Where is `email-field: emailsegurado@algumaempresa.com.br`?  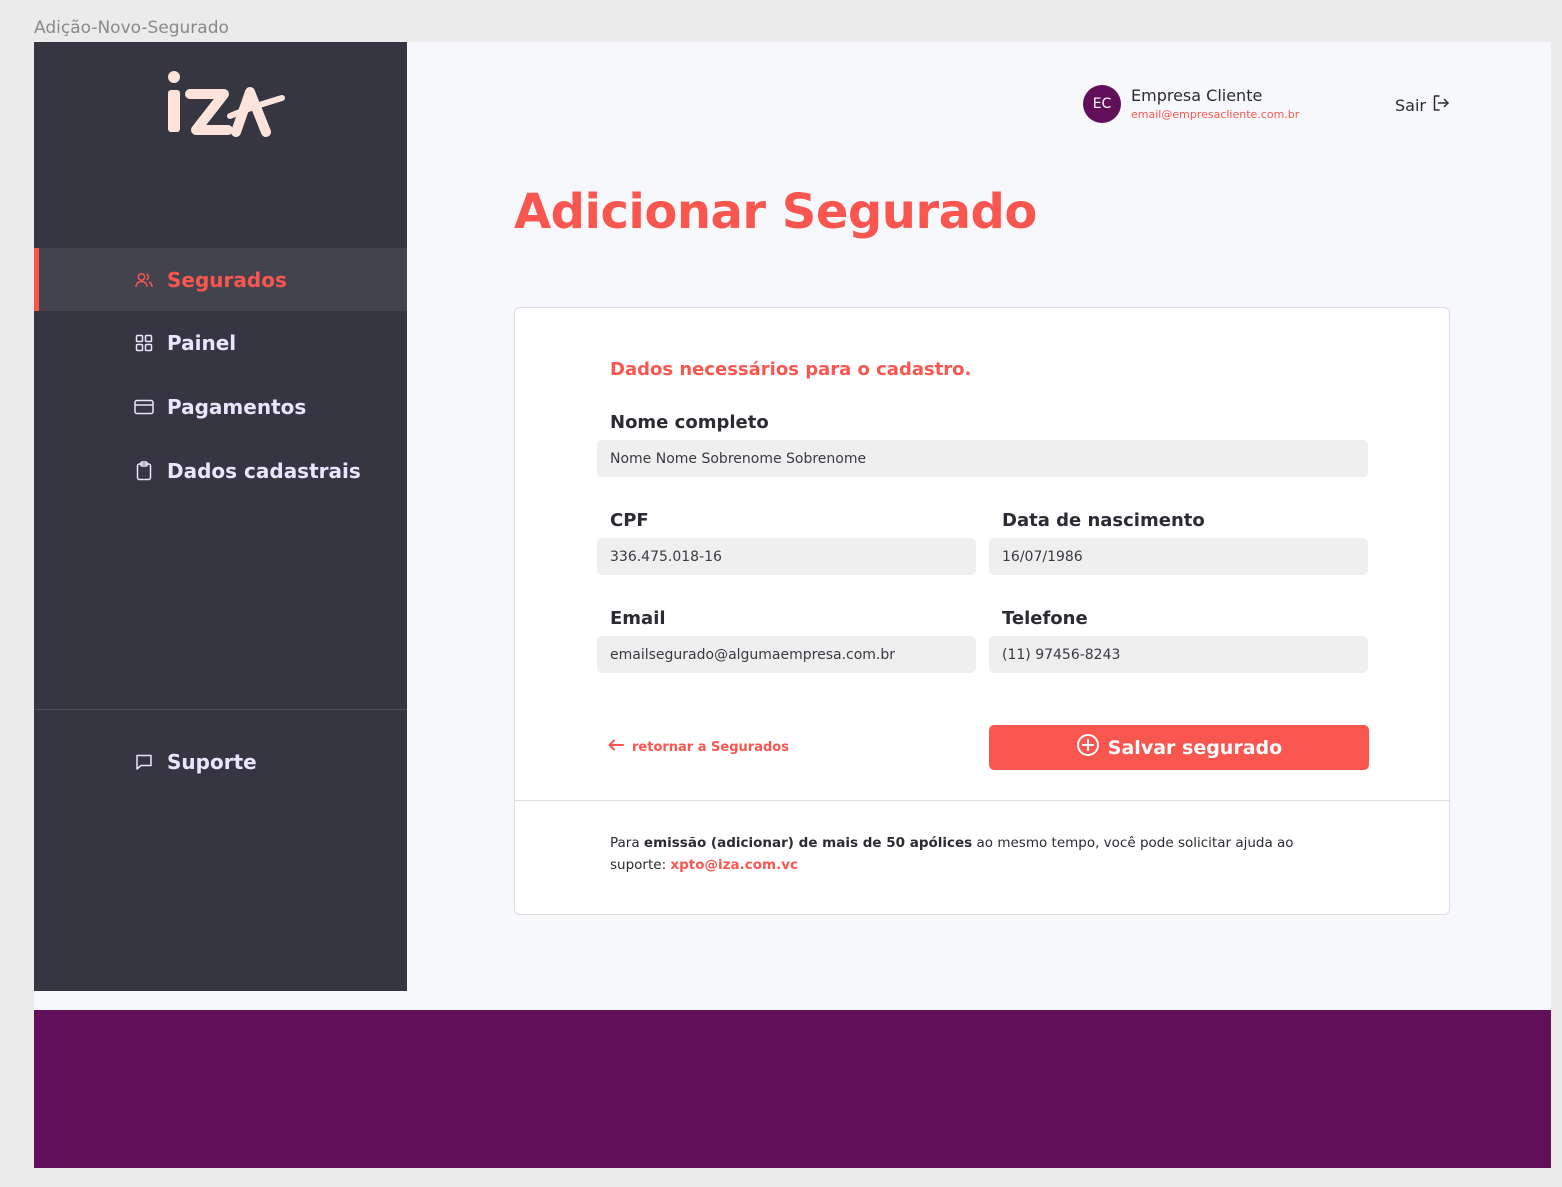 email-field: emailsegurado@algumaempresa.com.br is located at coordinates (786, 654).